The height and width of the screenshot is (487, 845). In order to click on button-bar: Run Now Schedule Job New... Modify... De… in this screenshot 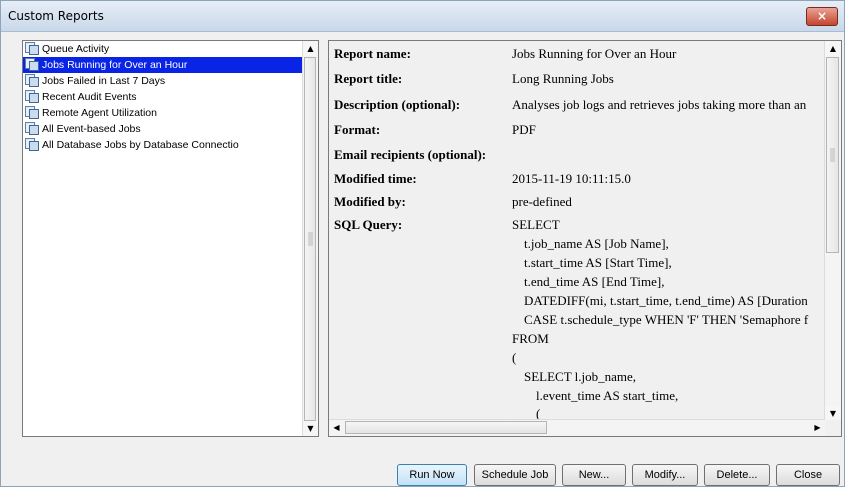, I will do `click(423, 475)`.